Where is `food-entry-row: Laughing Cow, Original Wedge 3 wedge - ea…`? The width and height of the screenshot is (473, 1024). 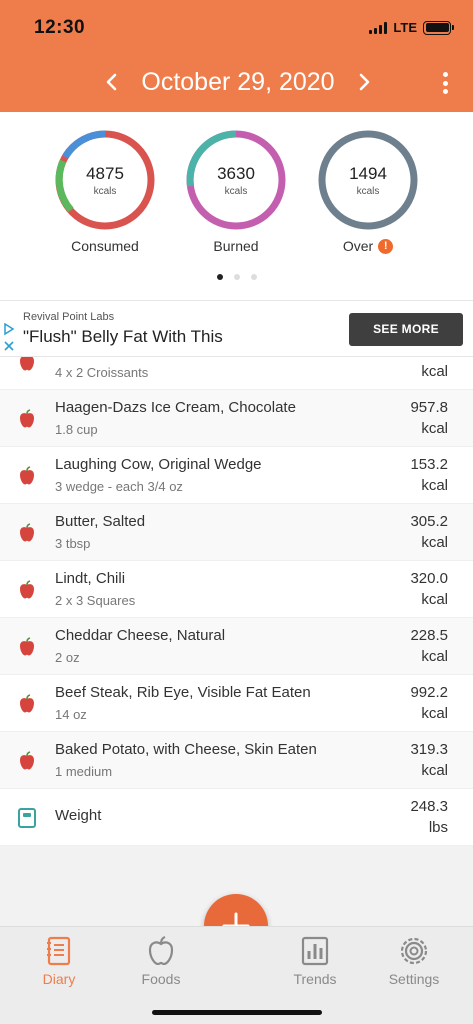
food-entry-row: Laughing Cow, Original Wedge 3 wedge - ea… is located at coordinates (236, 475).